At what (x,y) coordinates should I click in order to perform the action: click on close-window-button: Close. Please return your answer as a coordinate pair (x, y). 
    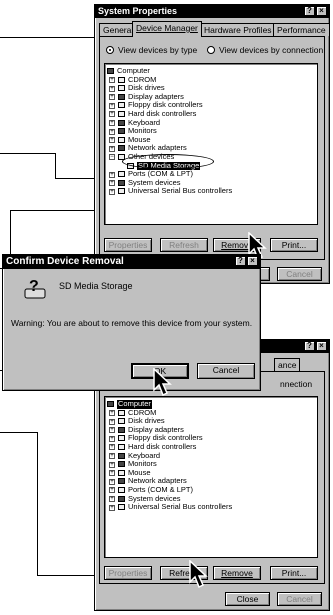
    Looking at the image, I should click on (247, 599).